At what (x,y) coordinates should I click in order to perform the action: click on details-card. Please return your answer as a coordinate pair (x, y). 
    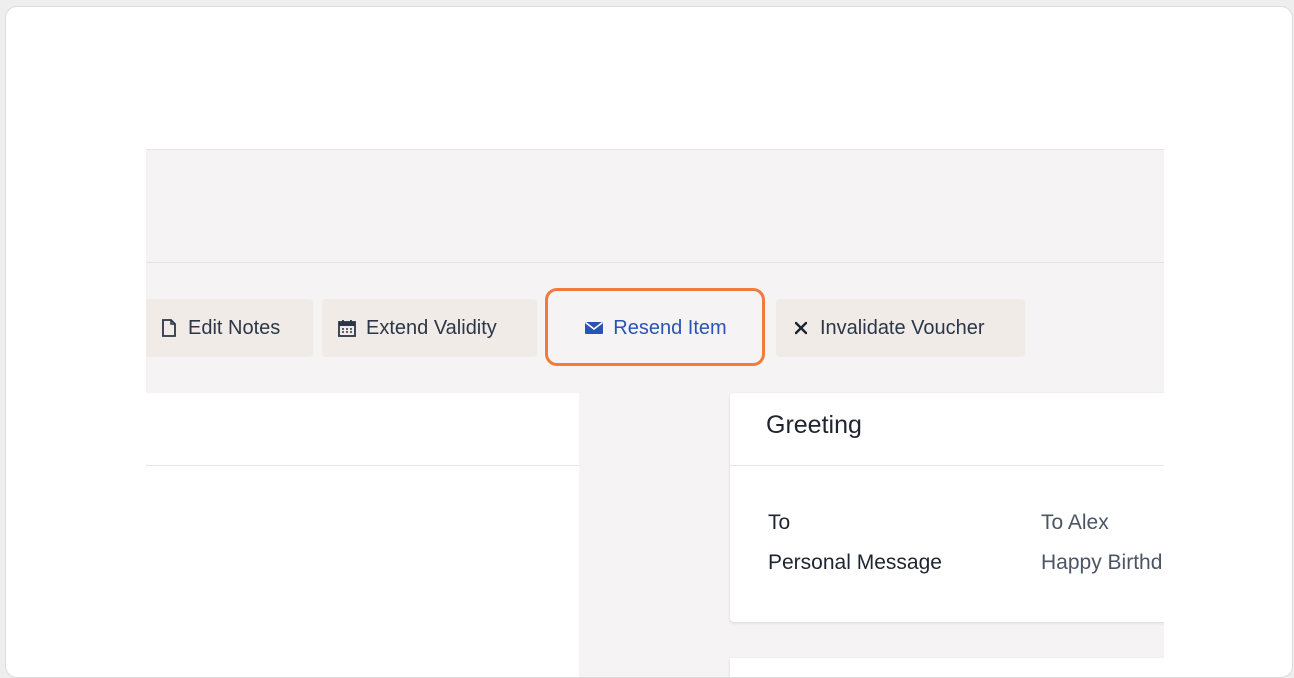
    Looking at the image, I should click on (362, 535).